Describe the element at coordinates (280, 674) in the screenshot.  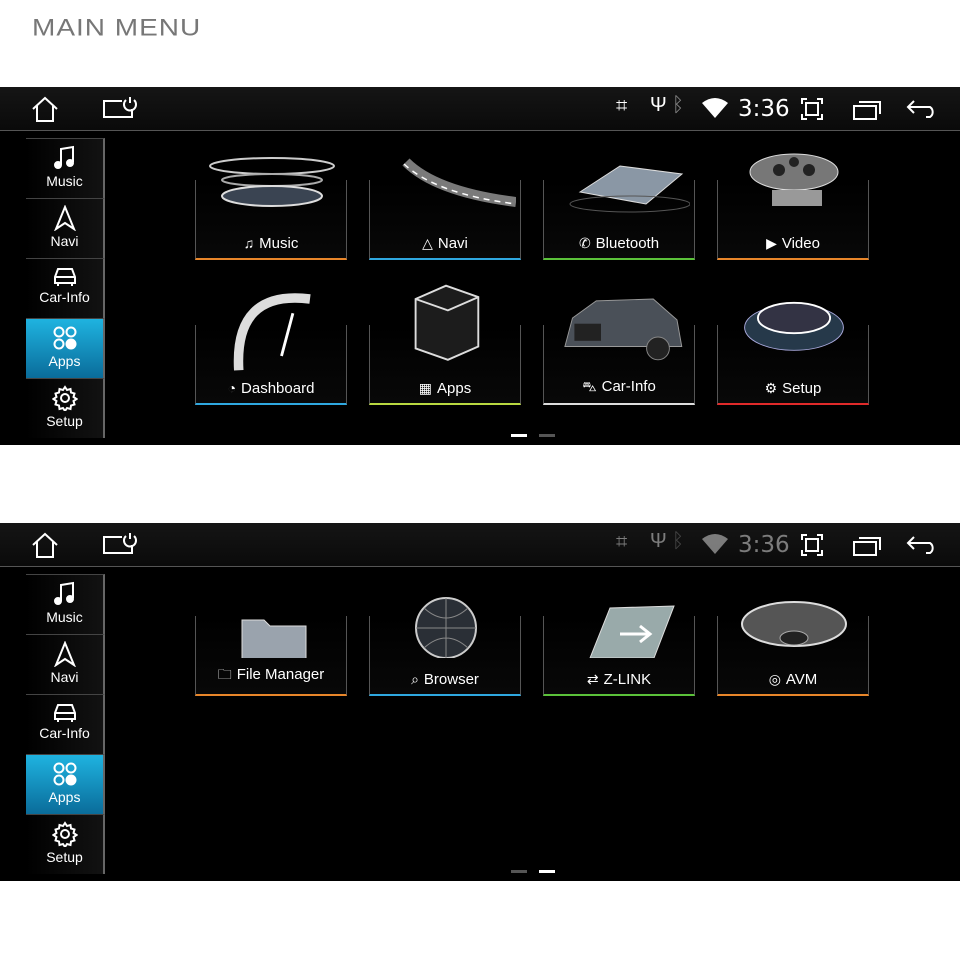
I see `app-tile-label: File Manager` at that location.